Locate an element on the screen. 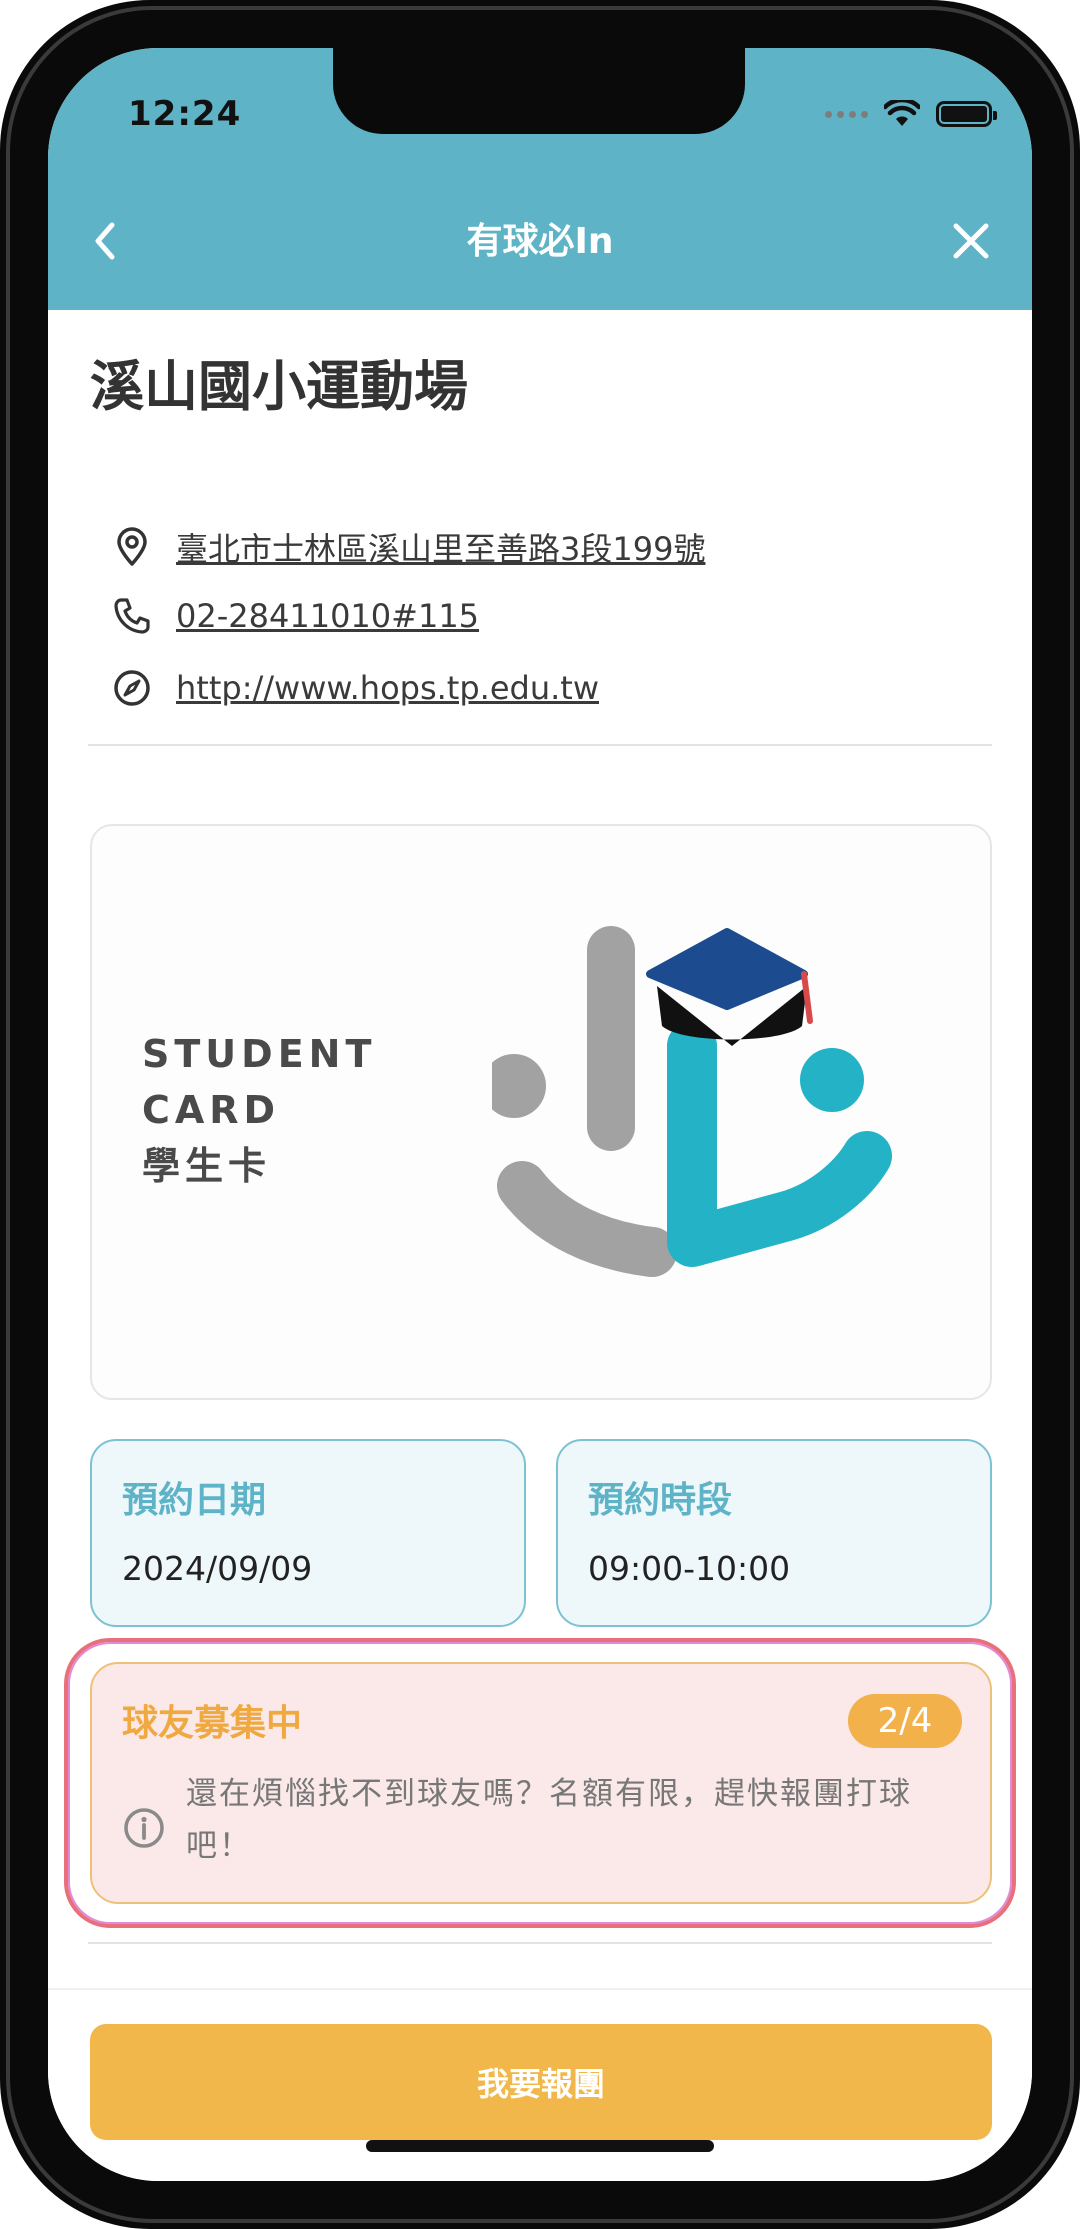 This screenshot has width=1080, height=2229. recruit-message: 還在煩惱找不到球友嗎？名額有限，趕快報團打球吧！ is located at coordinates (549, 1820).